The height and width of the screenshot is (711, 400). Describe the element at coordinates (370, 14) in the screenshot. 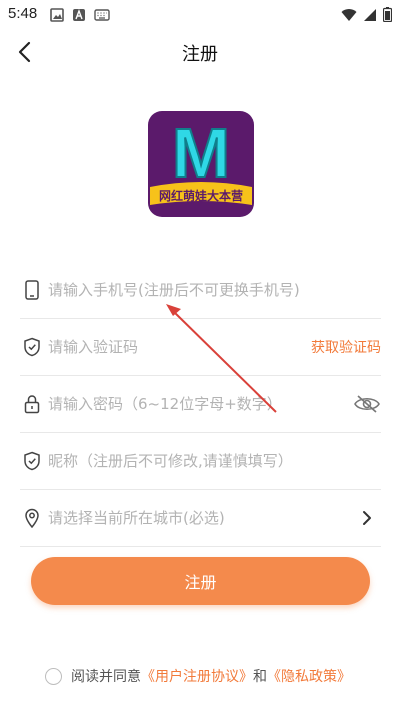

I see `signal-icon` at that location.